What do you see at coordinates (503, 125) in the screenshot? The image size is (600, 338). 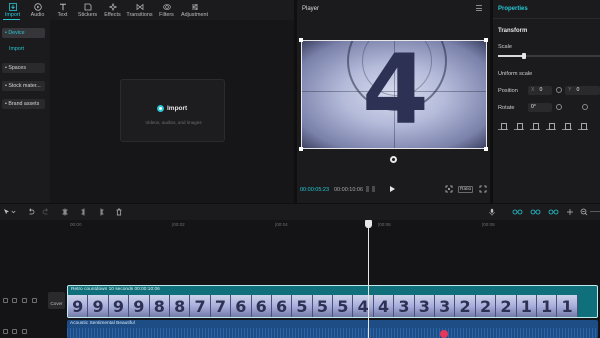 I see `align-left-icon` at bounding box center [503, 125].